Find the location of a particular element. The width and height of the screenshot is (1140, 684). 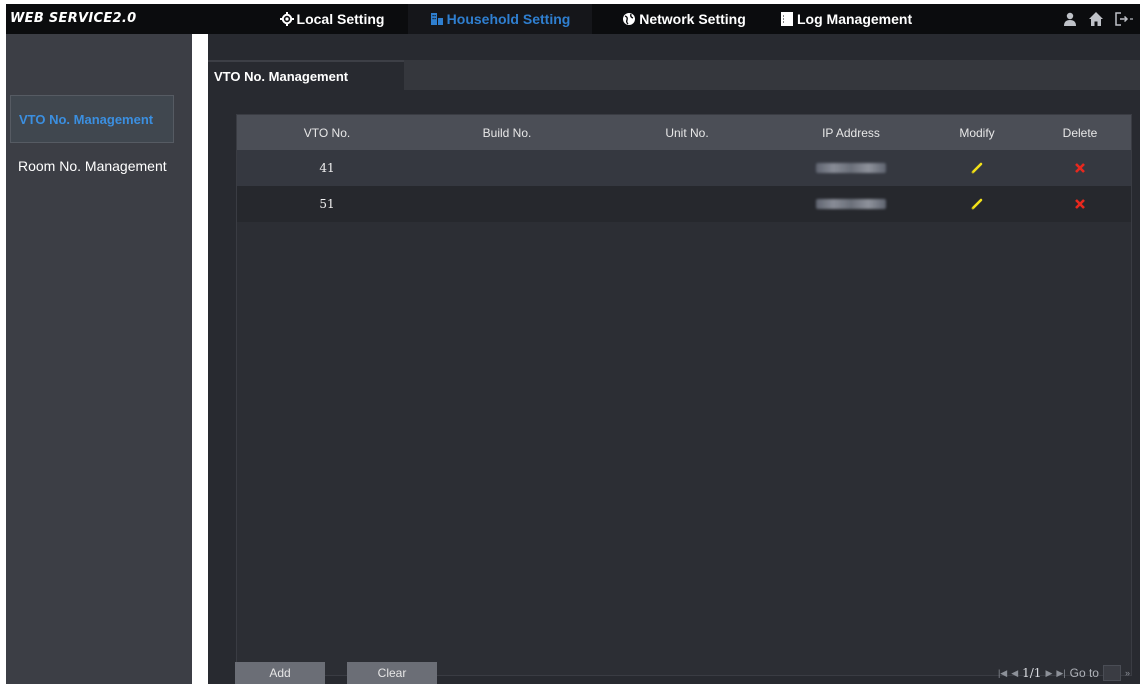

last-page-icon: ▶| is located at coordinates (1060, 673).